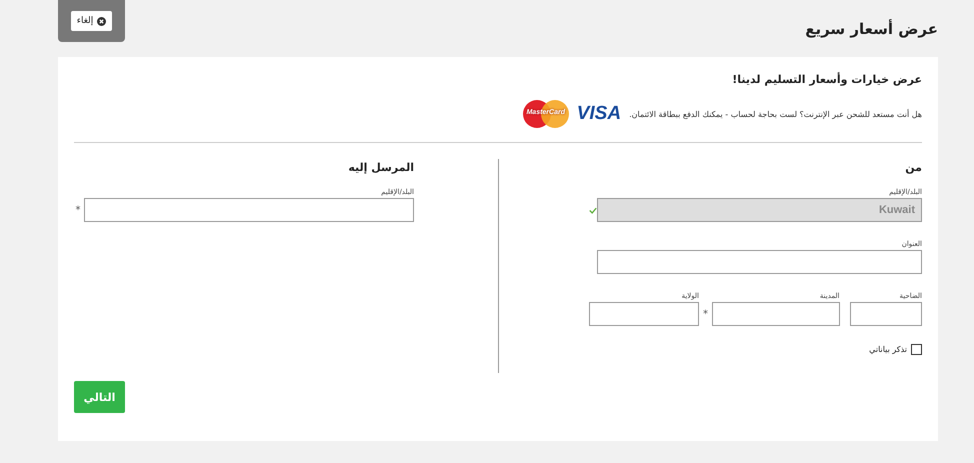  What do you see at coordinates (599, 114) in the screenshot?
I see `visa-logo: VISA` at bounding box center [599, 114].